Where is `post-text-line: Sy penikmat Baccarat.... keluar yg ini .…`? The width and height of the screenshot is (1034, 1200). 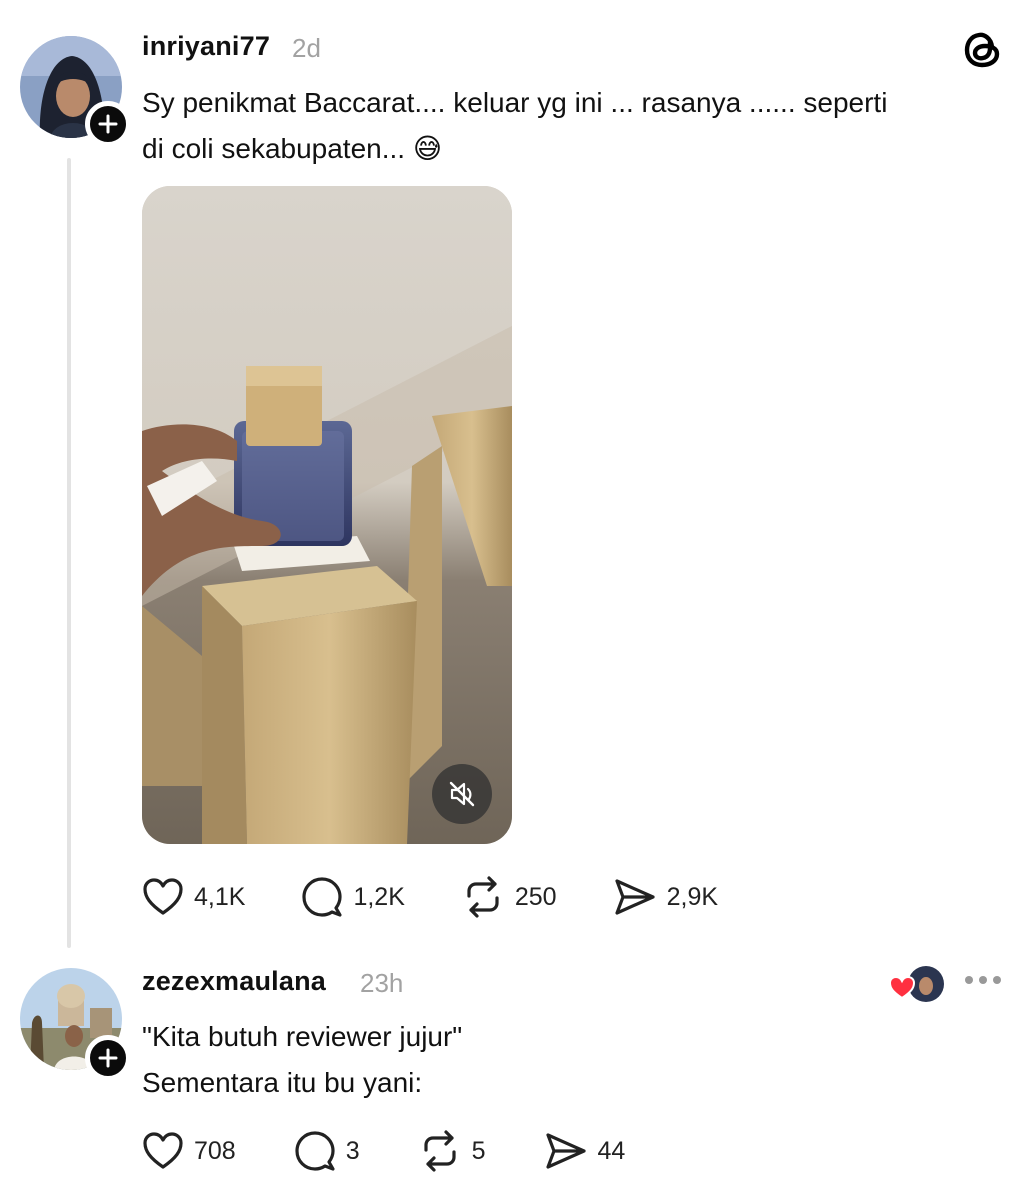
post-text-line: Sy penikmat Baccarat.... keluar yg ini .… is located at coordinates (515, 102).